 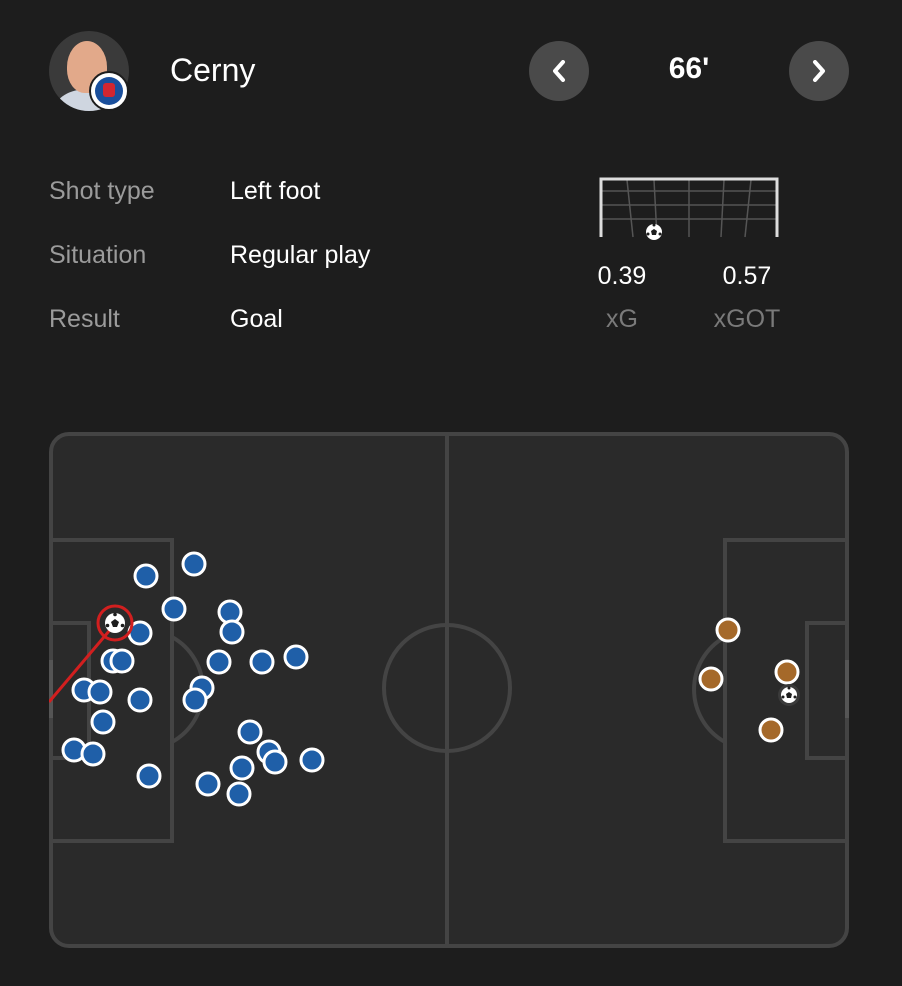 I want to click on shot-minute: 66', so click(x=689, y=68).